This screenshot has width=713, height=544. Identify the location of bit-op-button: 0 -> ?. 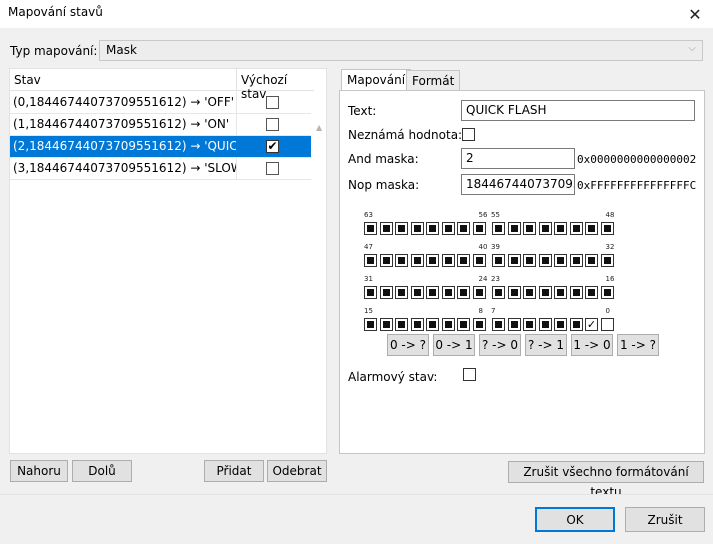
(408, 345).